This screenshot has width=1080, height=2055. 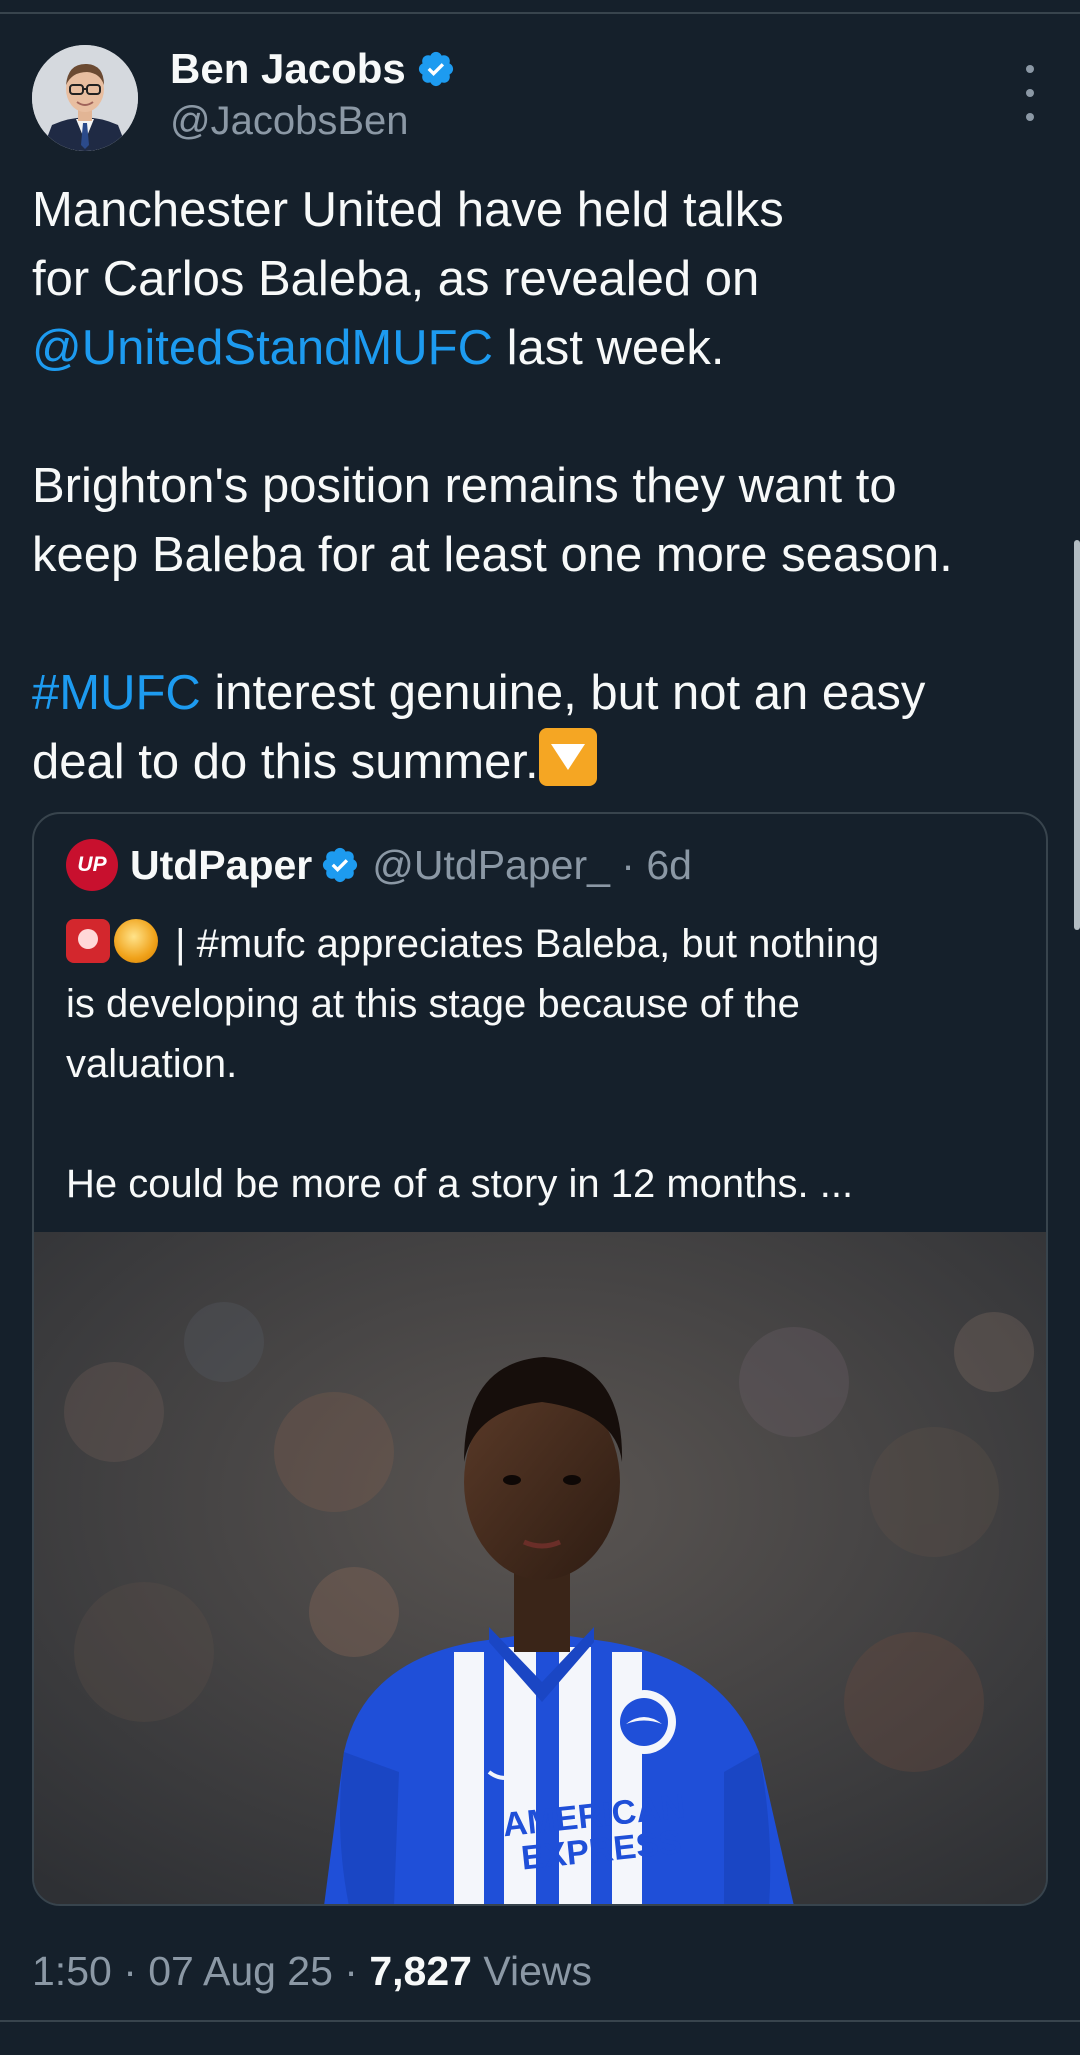 I want to click on scroll-indicator, so click(x=1077, y=735).